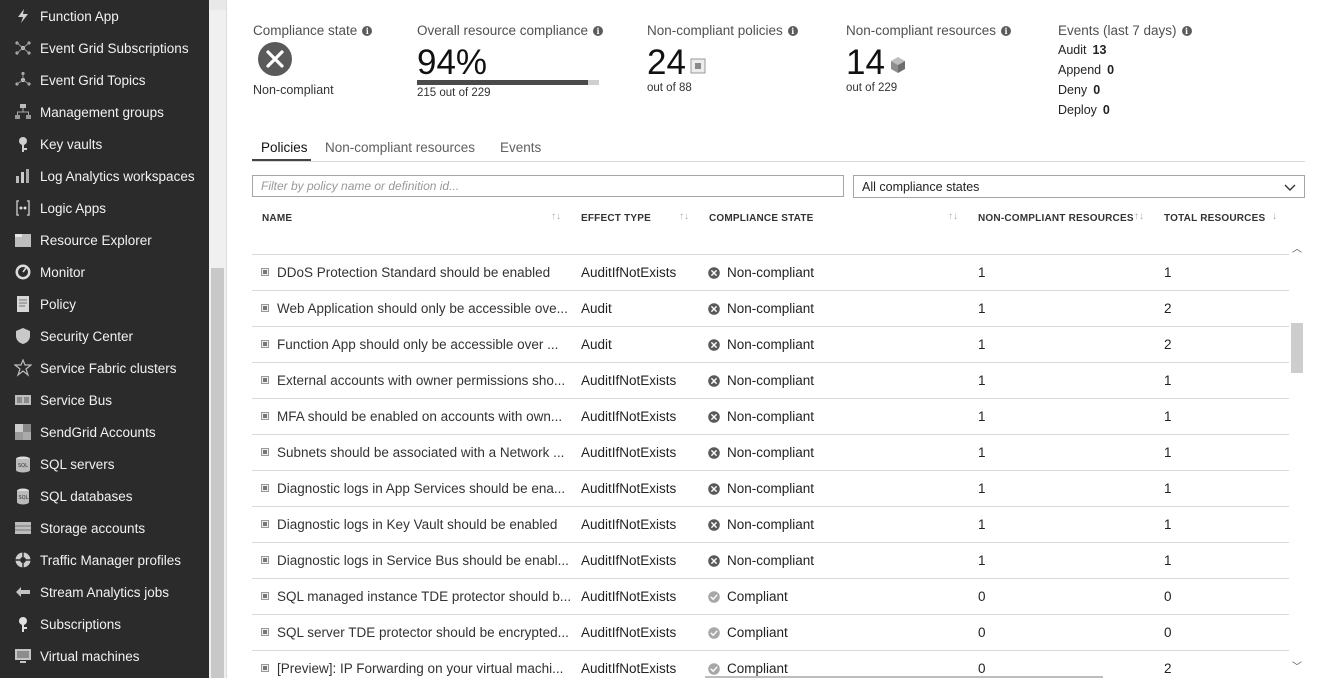 Image resolution: width=1330 pixels, height=687 pixels. What do you see at coordinates (1079, 186) in the screenshot?
I see `compliance-state-dropdown: All compliance states` at bounding box center [1079, 186].